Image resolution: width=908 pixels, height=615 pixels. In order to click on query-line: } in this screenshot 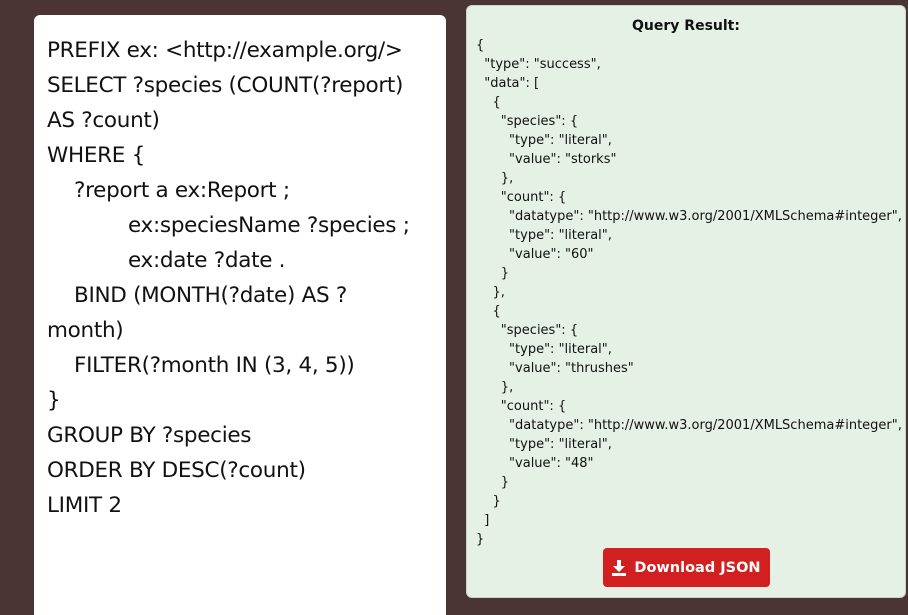, I will do `click(54, 400)`.